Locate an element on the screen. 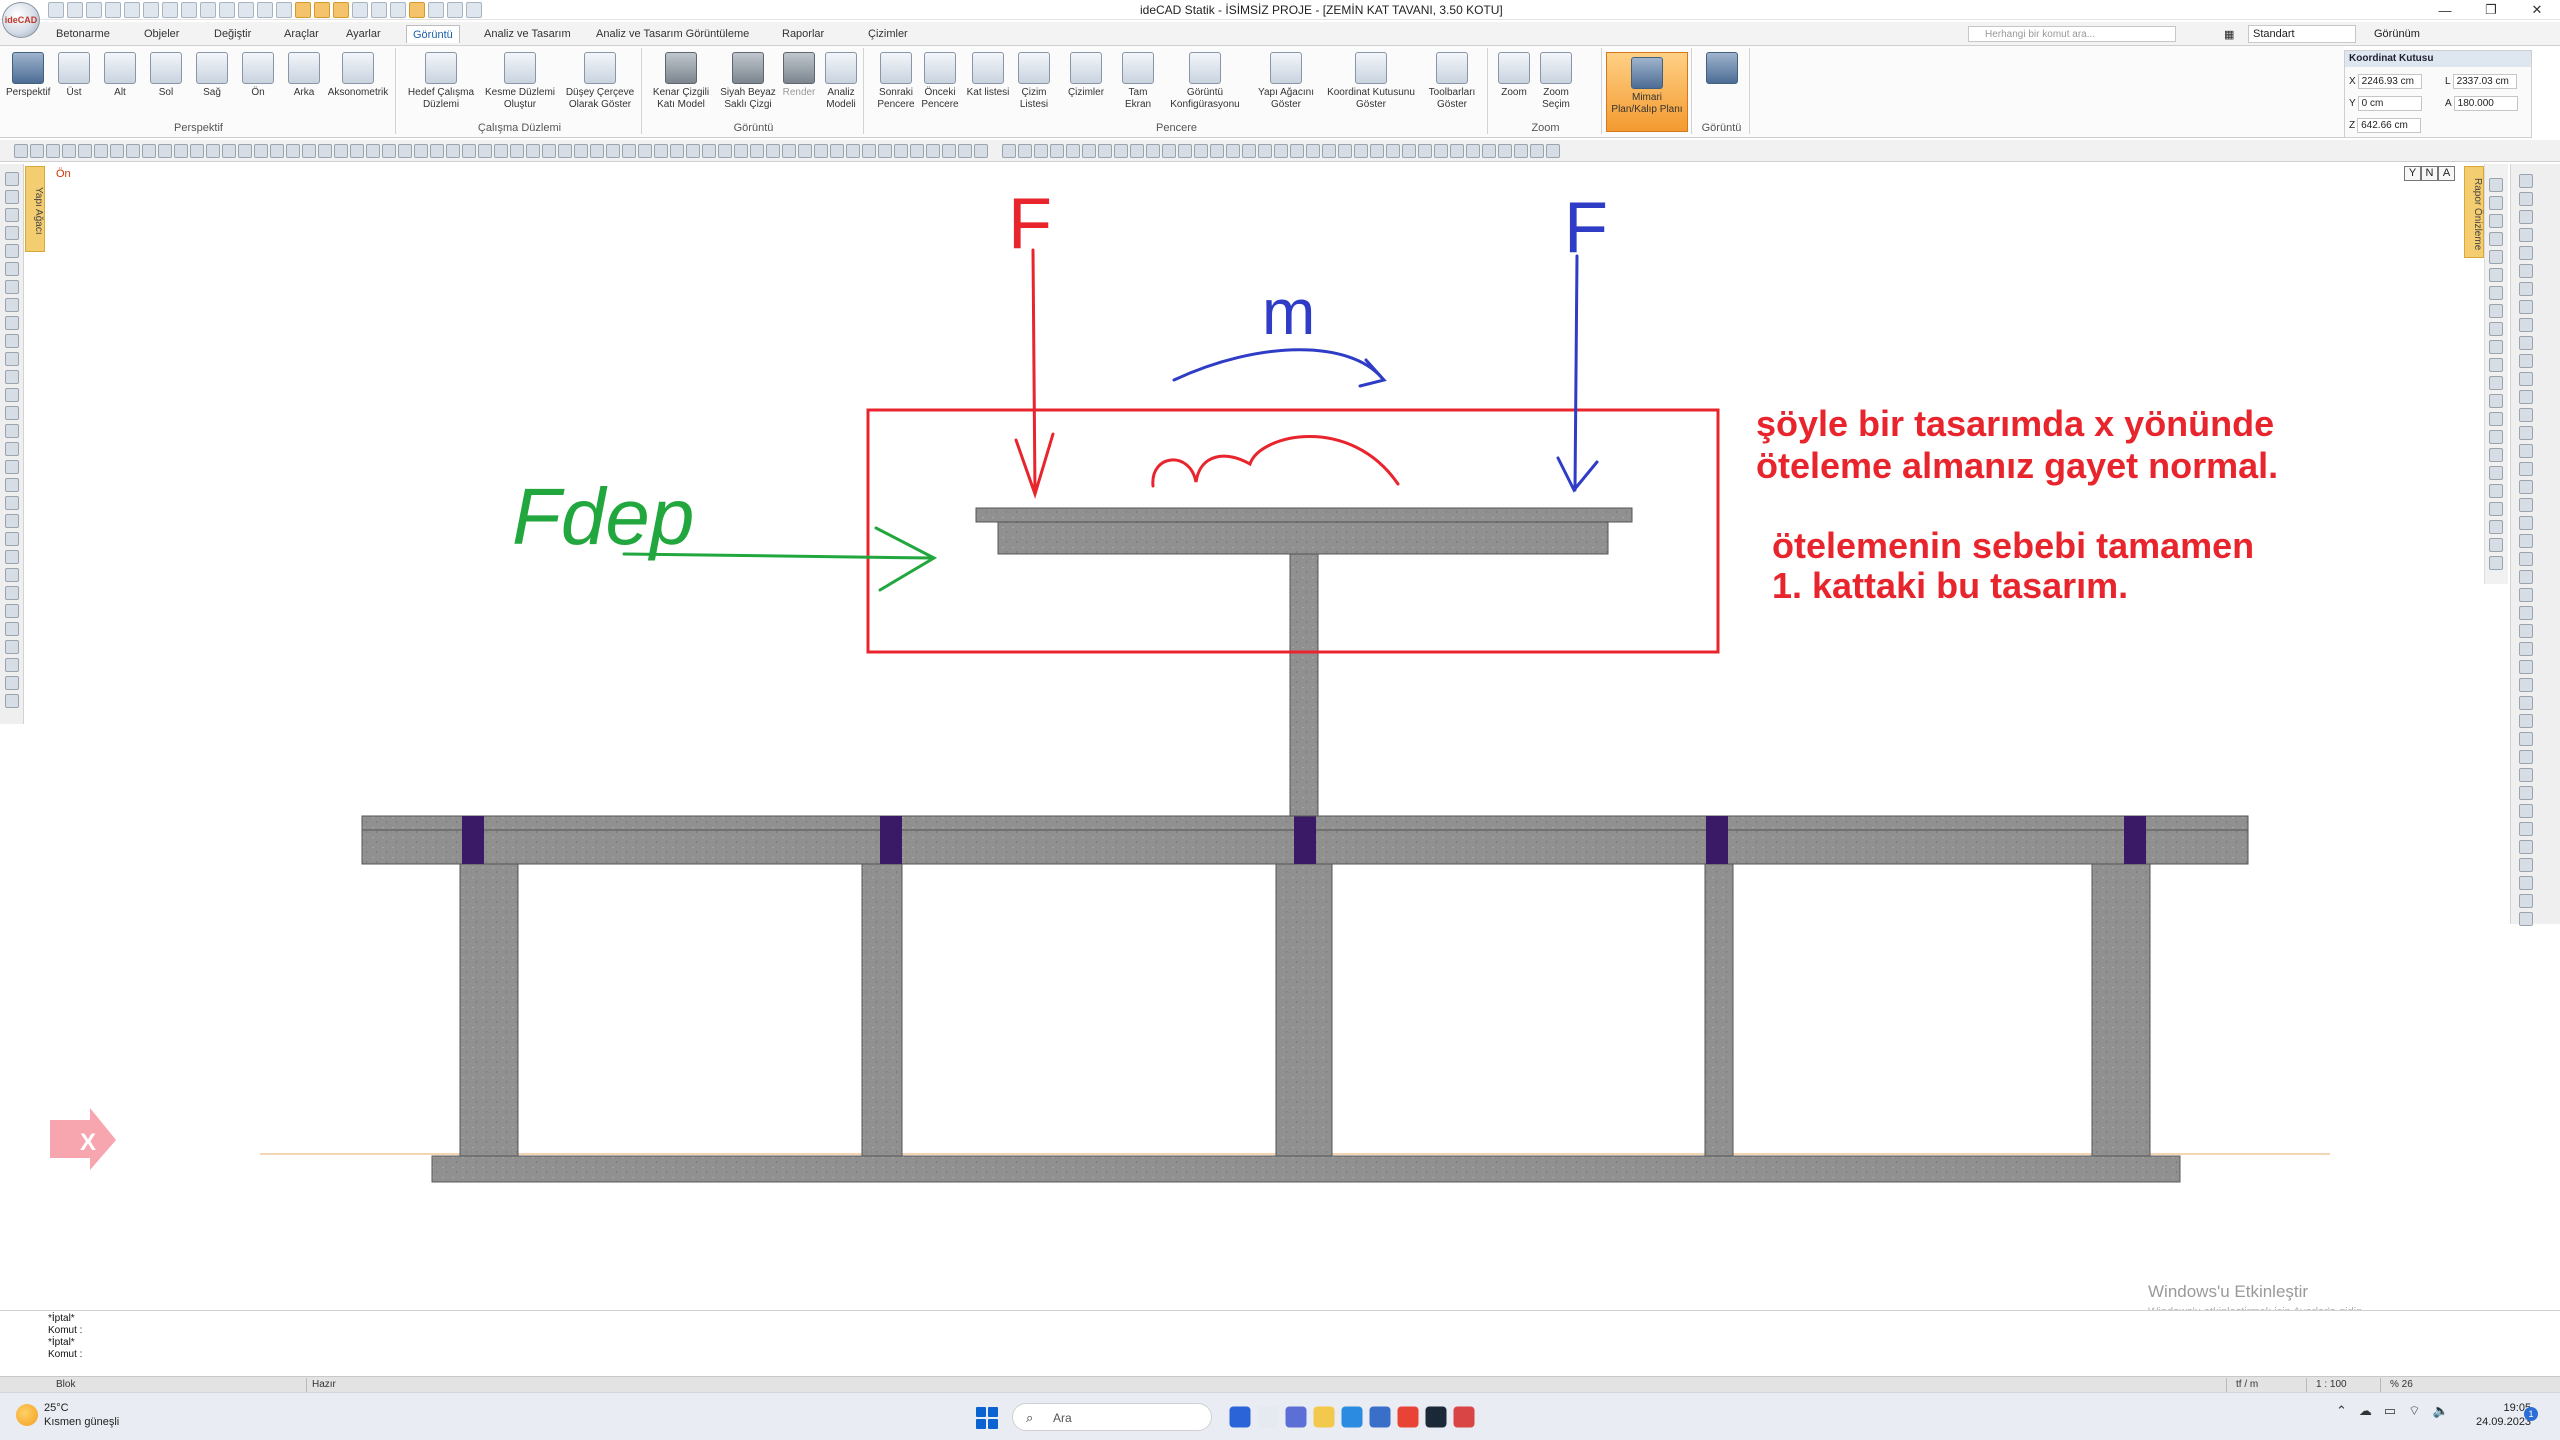  ribbon-button-pencere-0: Sonraki Pencere is located at coordinates (896, 81).